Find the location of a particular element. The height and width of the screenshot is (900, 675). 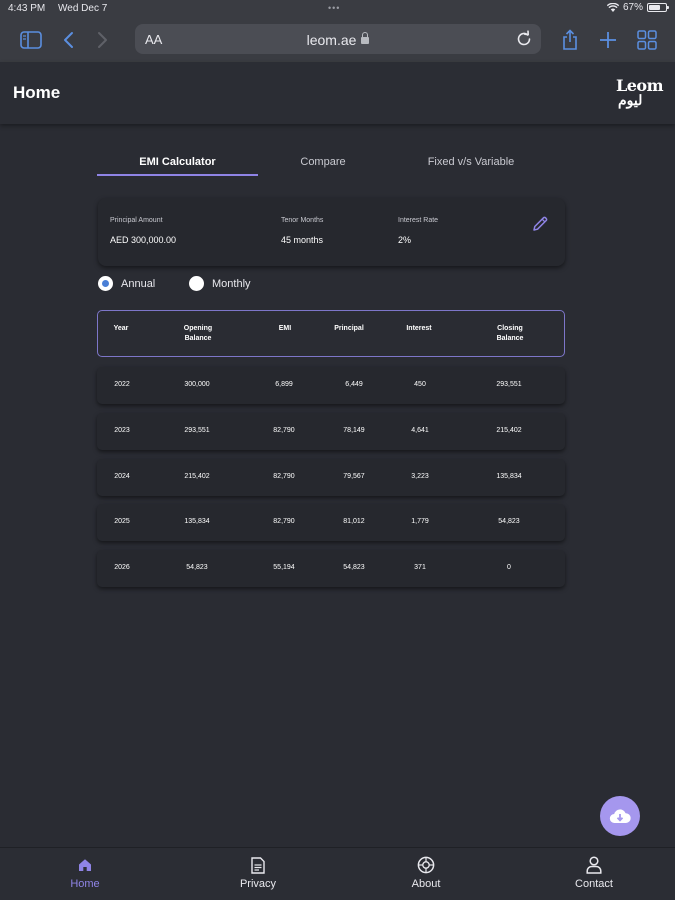

cell-year: 2026 is located at coordinates (122, 567).